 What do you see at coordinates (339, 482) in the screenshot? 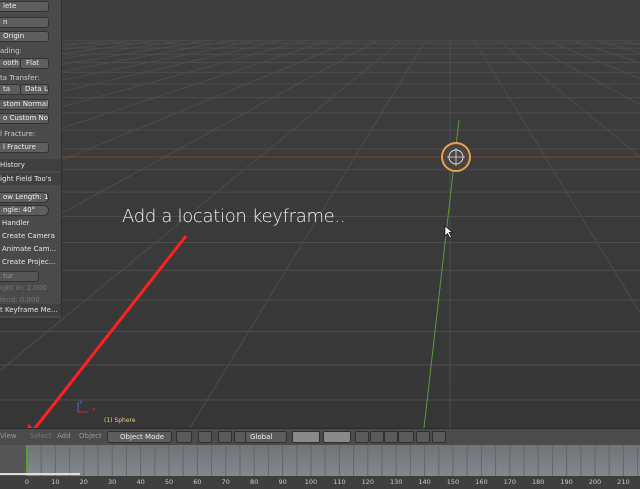
I see `frame-tick-label: 110` at bounding box center [339, 482].